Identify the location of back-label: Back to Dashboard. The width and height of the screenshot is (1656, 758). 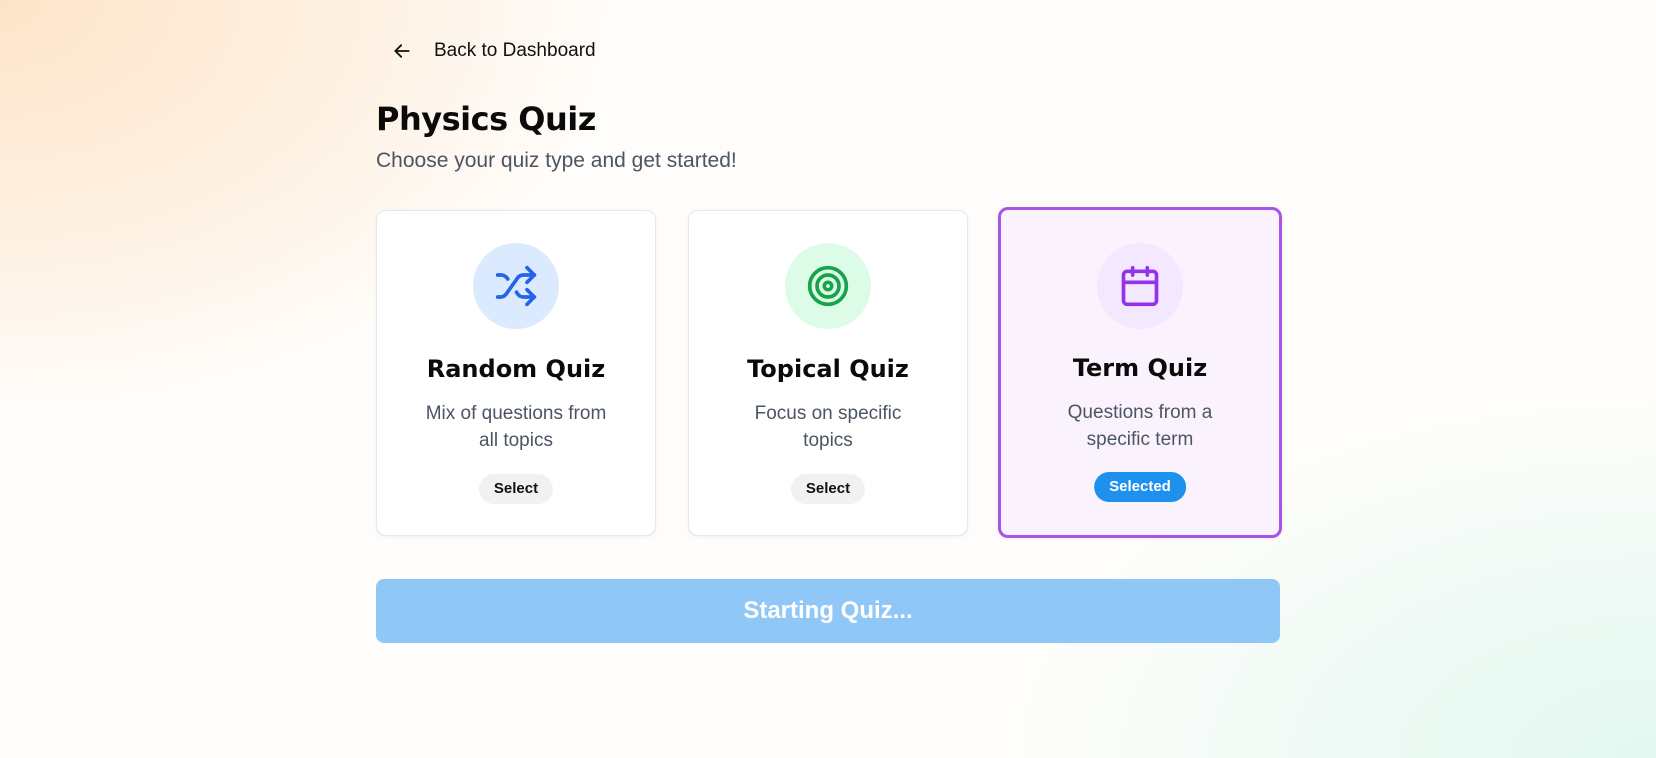
(515, 50).